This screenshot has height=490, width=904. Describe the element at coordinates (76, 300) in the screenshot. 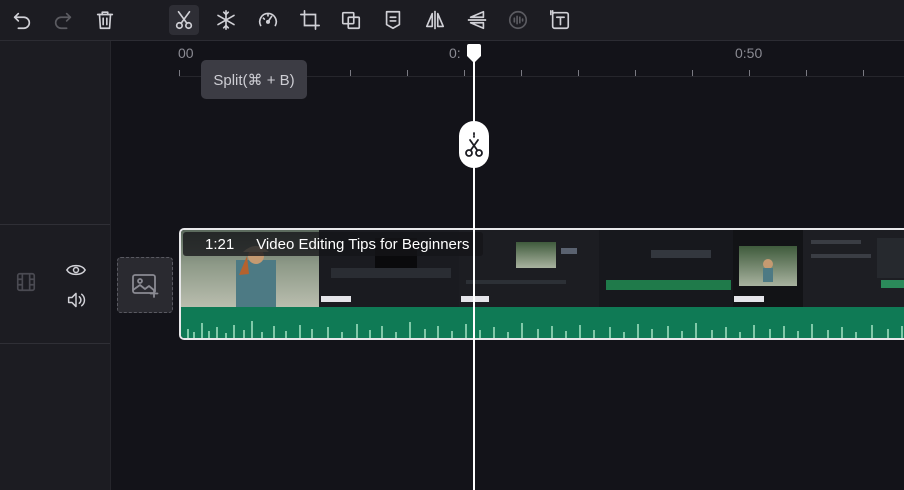

I see `volume-icon` at that location.